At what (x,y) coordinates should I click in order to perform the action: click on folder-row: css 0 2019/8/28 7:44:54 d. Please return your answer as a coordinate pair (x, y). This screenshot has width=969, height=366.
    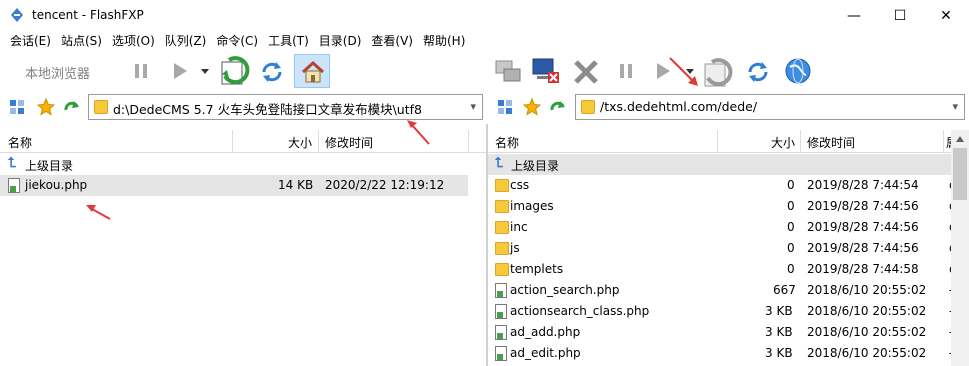
    Looking at the image, I should click on (722, 185).